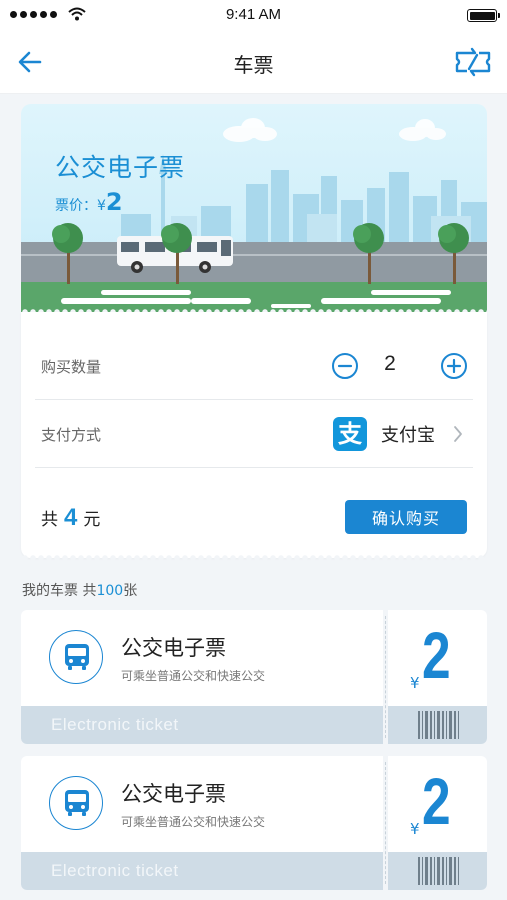 The image size is (507, 900). I want to click on plus-circle-icon, so click(454, 366).